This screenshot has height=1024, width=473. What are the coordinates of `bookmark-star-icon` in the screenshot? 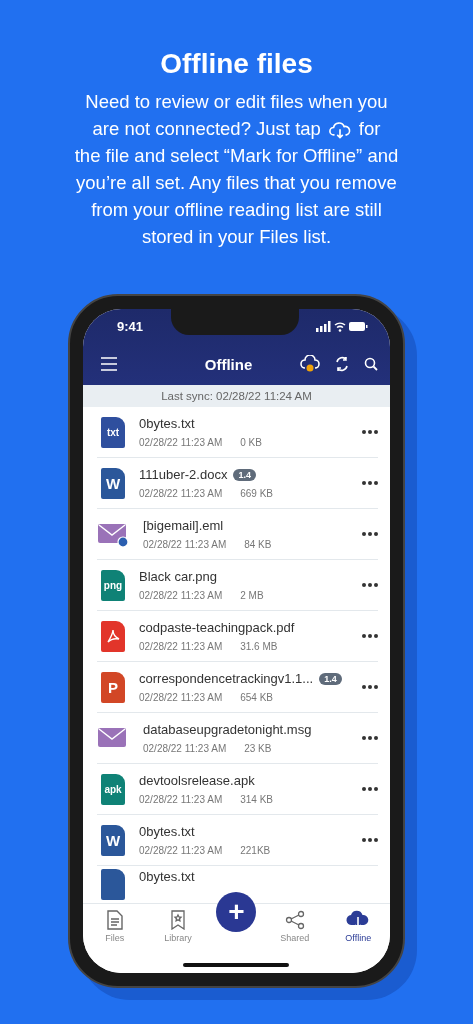 It's located at (178, 920).